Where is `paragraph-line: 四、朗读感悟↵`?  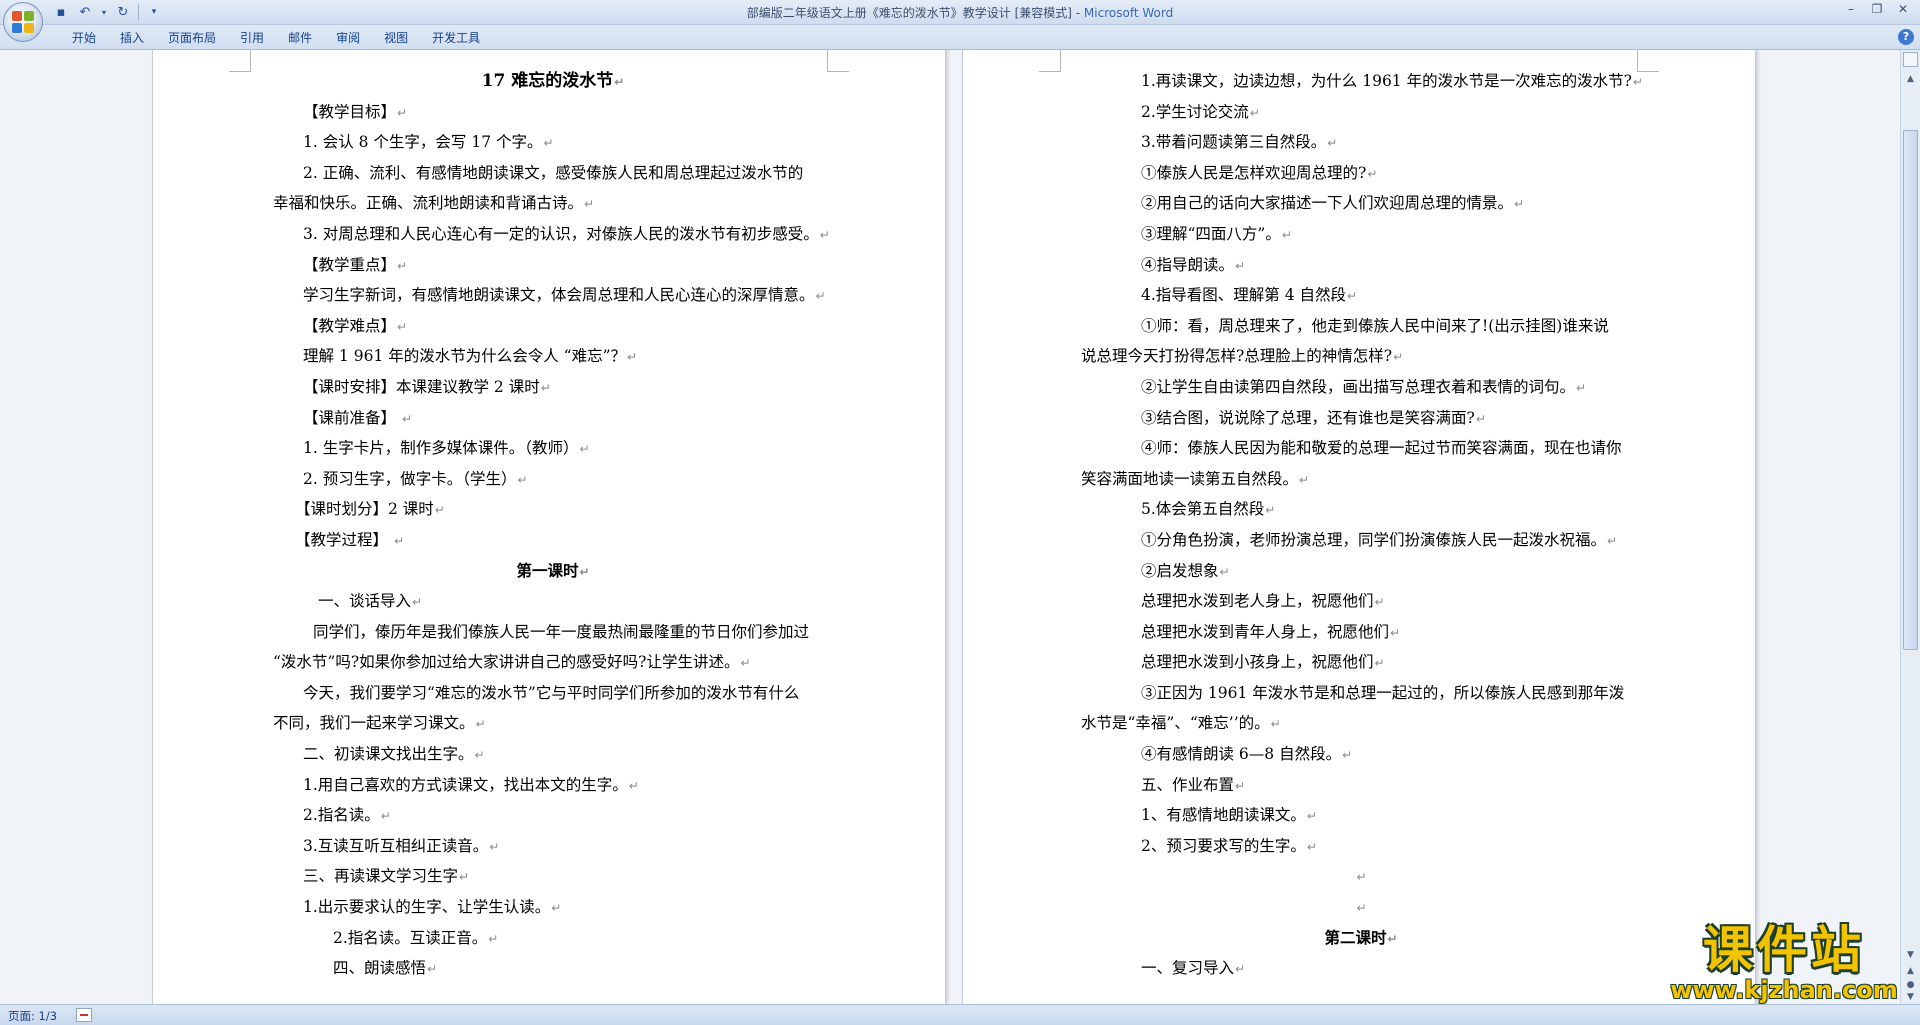
paragraph-line: 四、朗读感悟↵ is located at coordinates (553, 968).